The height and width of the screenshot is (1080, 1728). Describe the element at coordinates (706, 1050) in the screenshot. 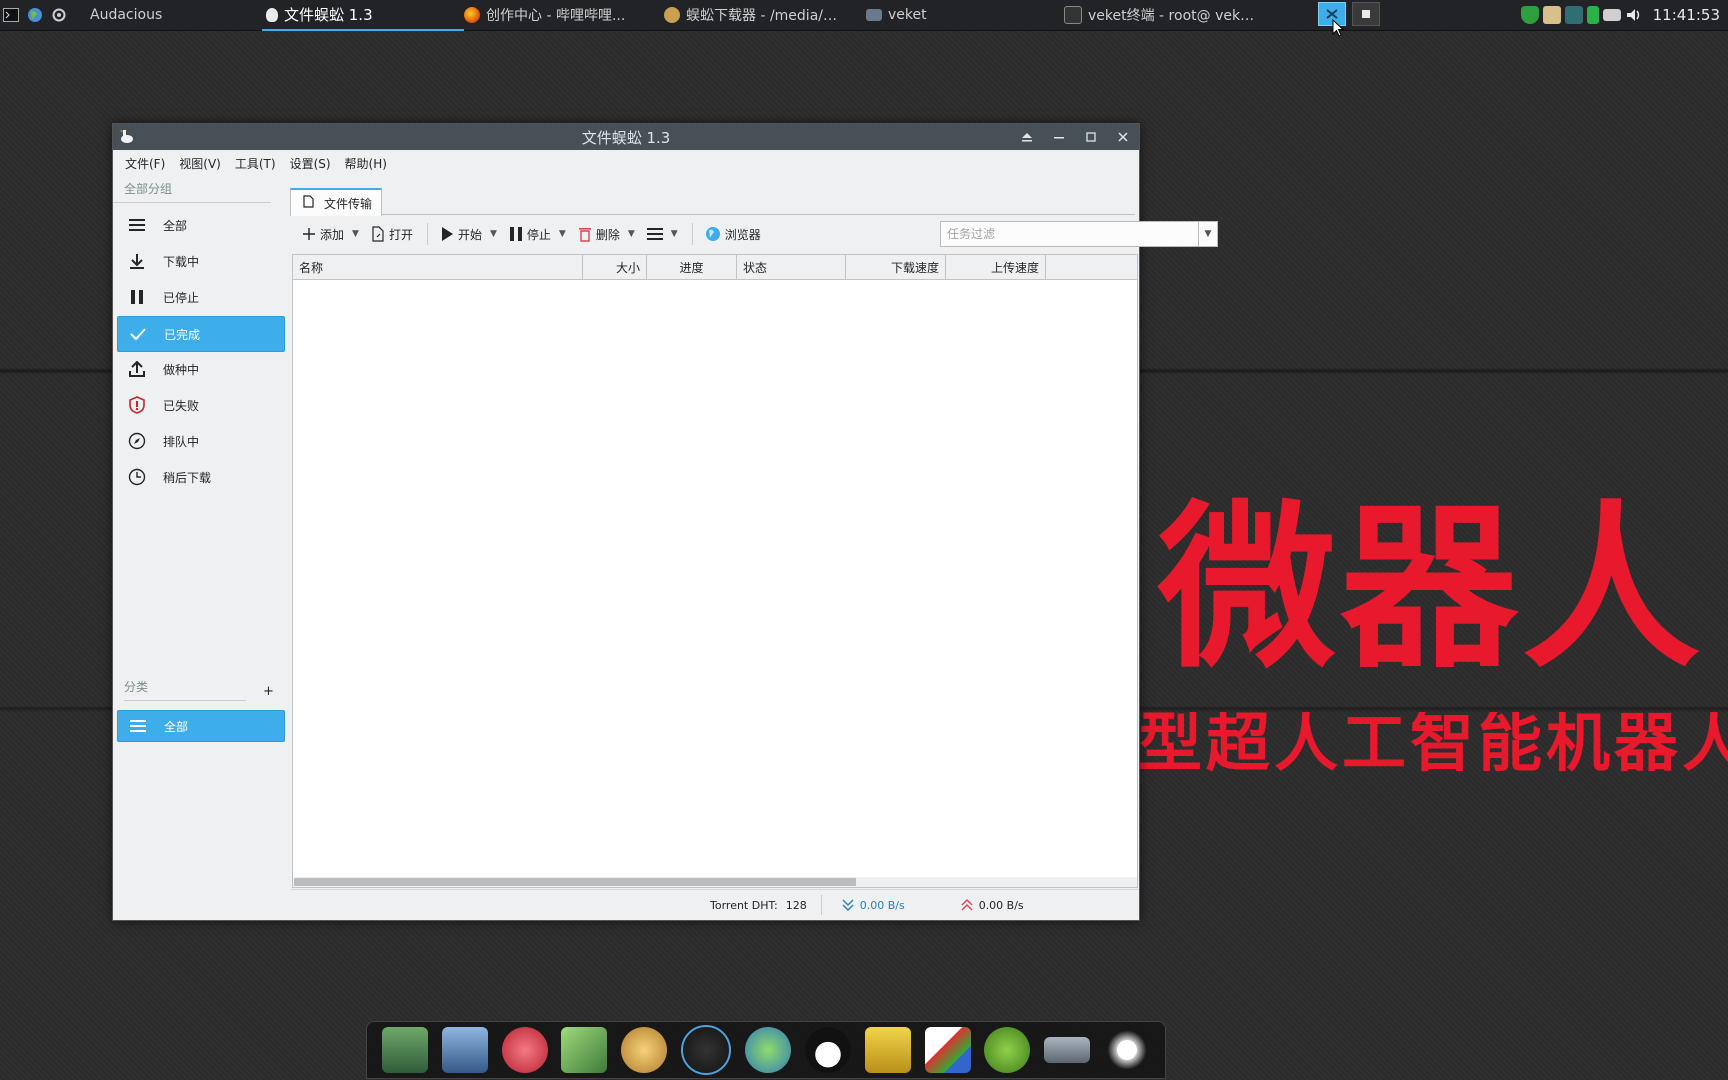

I see `media-player-icon` at that location.